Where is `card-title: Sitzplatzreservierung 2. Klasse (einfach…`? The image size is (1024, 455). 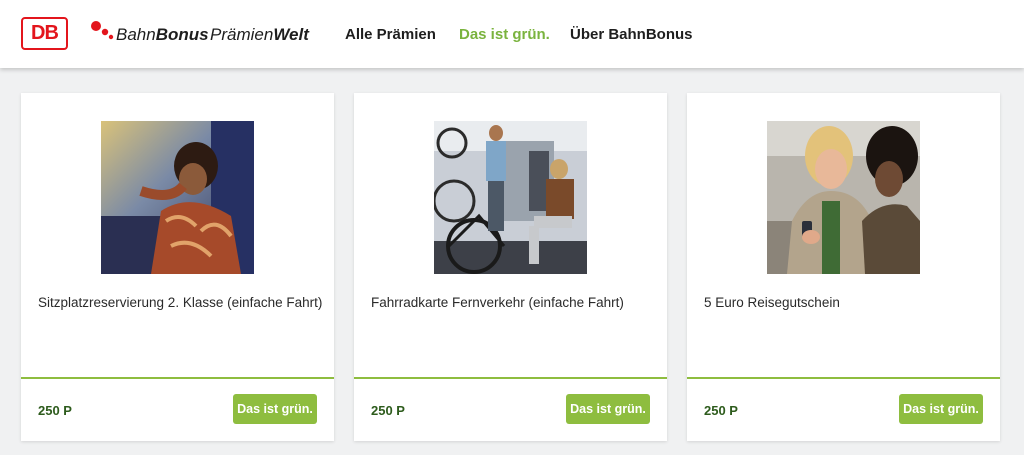 card-title: Sitzplatzreservierung 2. Klasse (einfach… is located at coordinates (180, 302).